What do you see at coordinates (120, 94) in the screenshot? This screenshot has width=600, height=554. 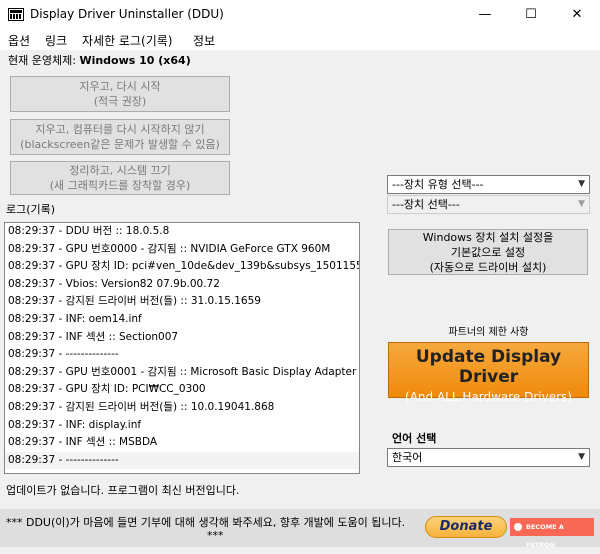 I see `clean-restart-button: 지우고, 다시 시작 (적극 권장)` at bounding box center [120, 94].